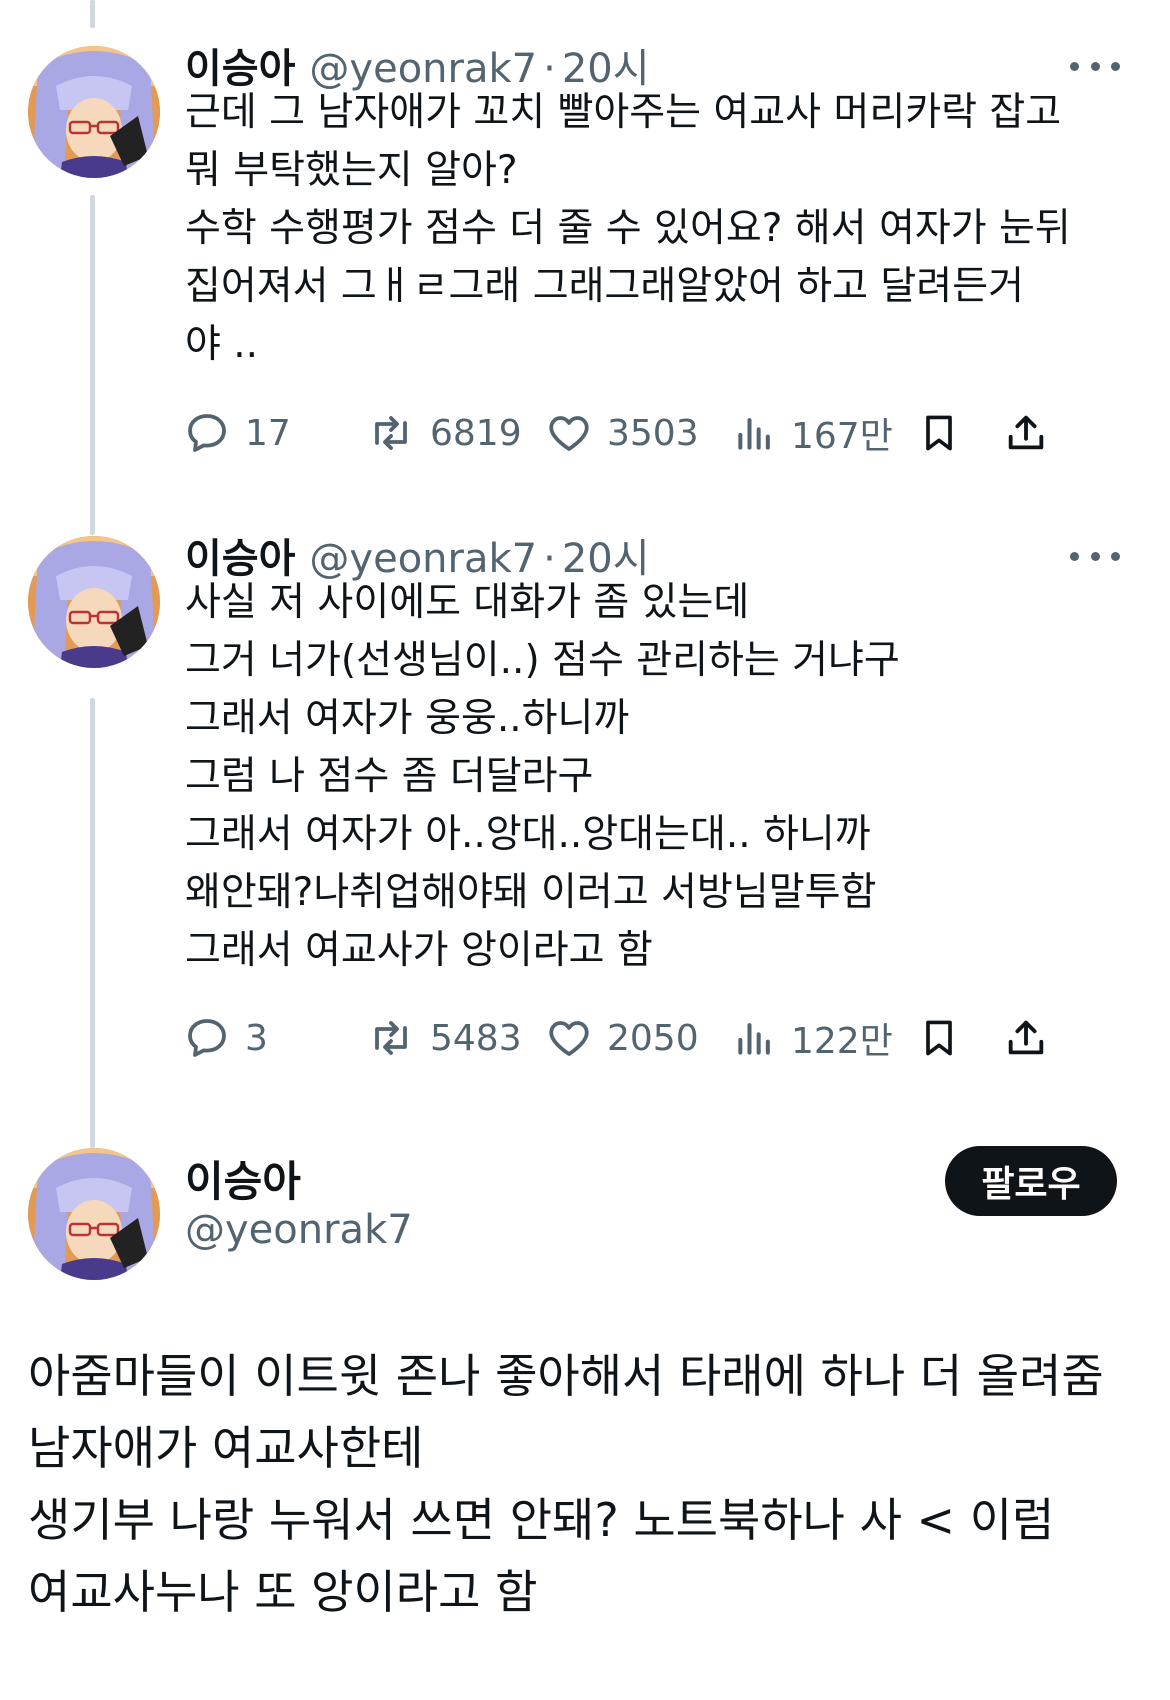  I want to click on author-handle: @yeonrak7, so click(299, 1230).